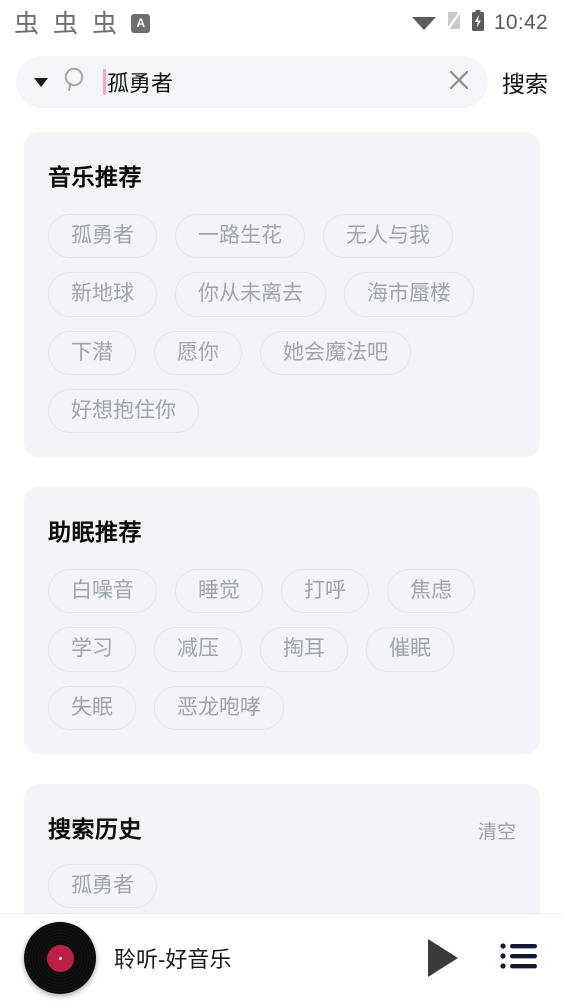 Image resolution: width=564 pixels, height=1002 pixels. What do you see at coordinates (41, 82) in the screenshot?
I see `chevron-down-icon` at bounding box center [41, 82].